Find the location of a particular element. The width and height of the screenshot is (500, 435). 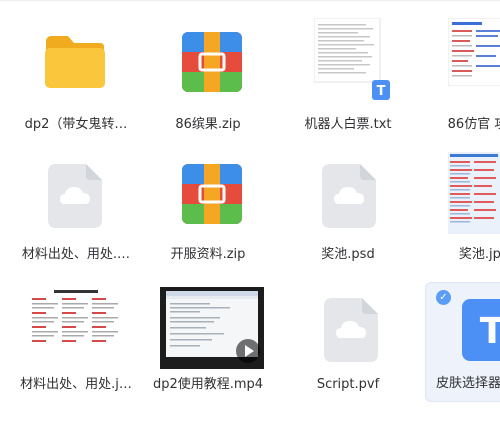

file-tile-86-zip: 86缤果.zip is located at coordinates (208, 72).